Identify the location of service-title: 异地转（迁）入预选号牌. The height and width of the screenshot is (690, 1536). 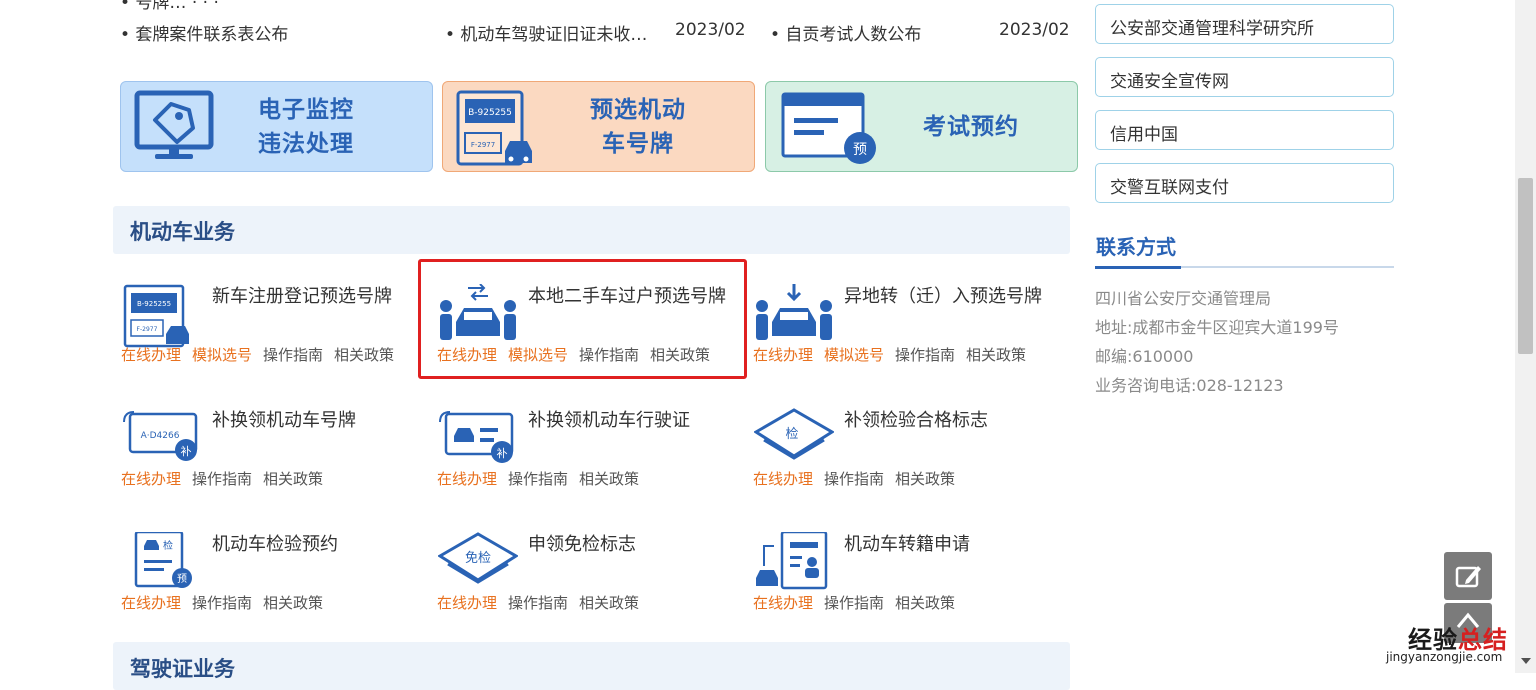
(944, 297).